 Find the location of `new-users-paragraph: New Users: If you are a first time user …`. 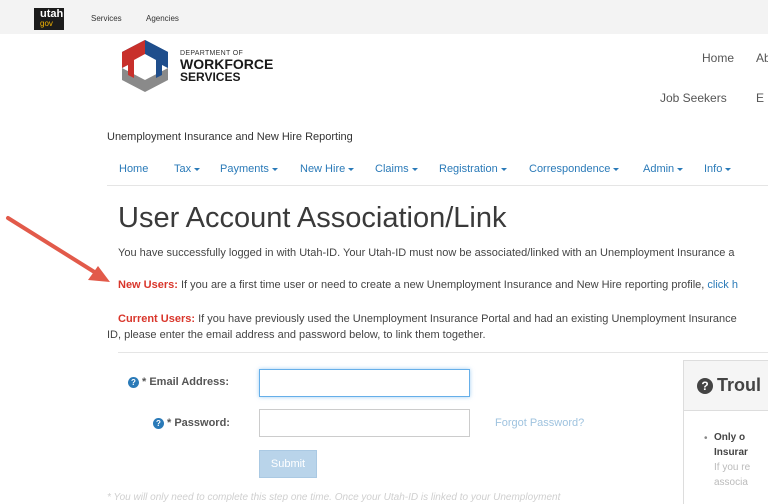

new-users-paragraph: New Users: If you are a first time user … is located at coordinates (428, 285).